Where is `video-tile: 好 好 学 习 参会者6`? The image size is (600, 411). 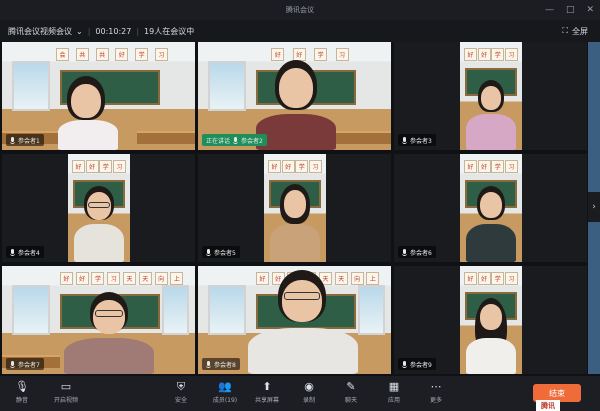
video-tile: 好 好 学 习 参会者6 is located at coordinates (490, 208).